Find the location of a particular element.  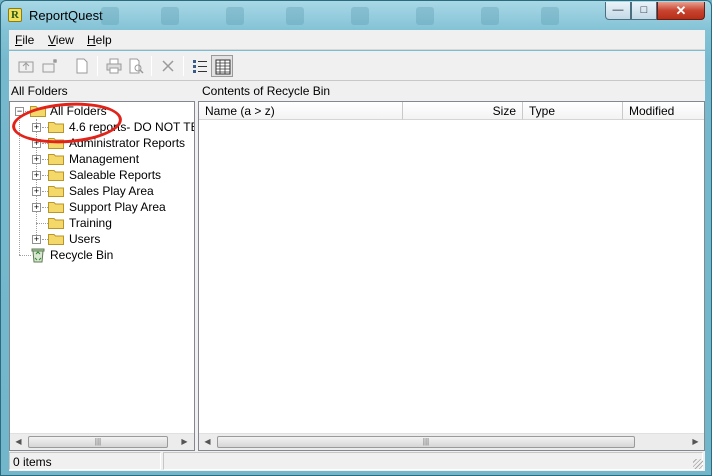

tree-item-sales-play-area: + Sales Play Area is located at coordinates (102, 191).